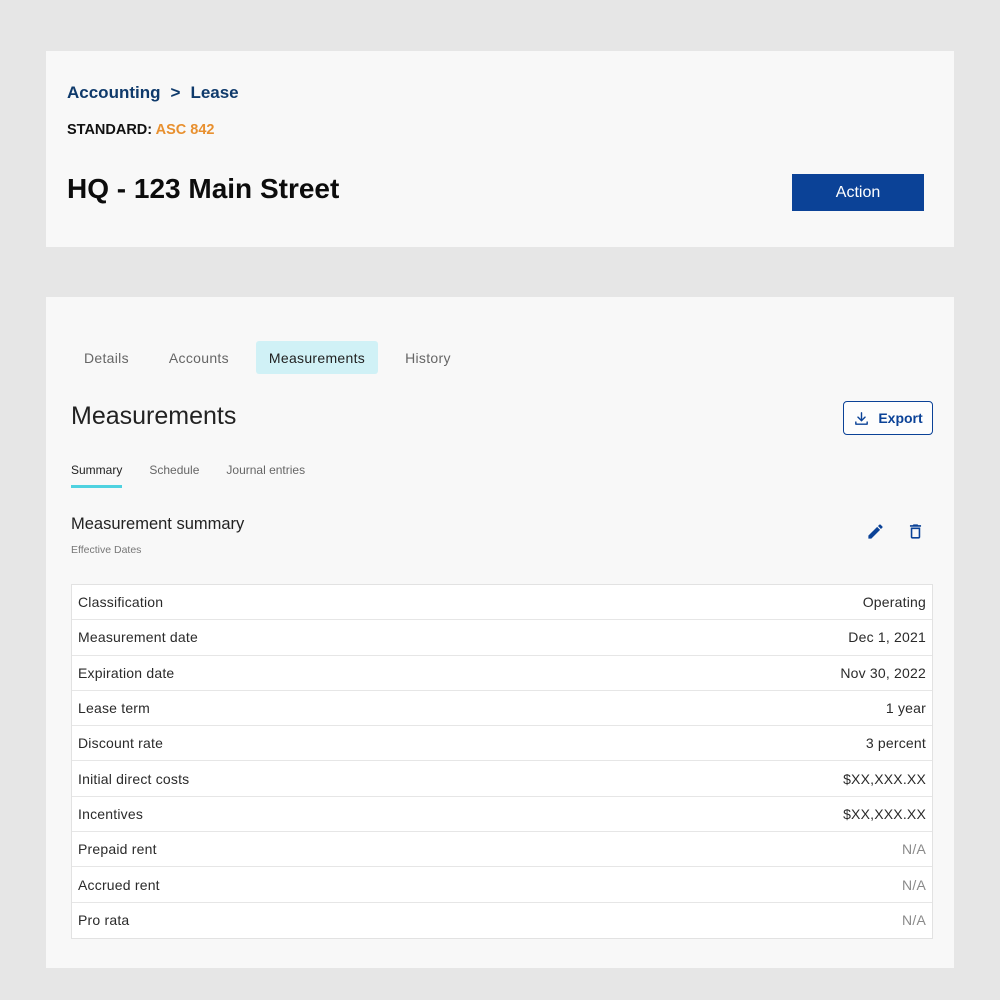 The height and width of the screenshot is (1000, 1000). What do you see at coordinates (121, 602) in the screenshot?
I see `row-label: Classification` at bounding box center [121, 602].